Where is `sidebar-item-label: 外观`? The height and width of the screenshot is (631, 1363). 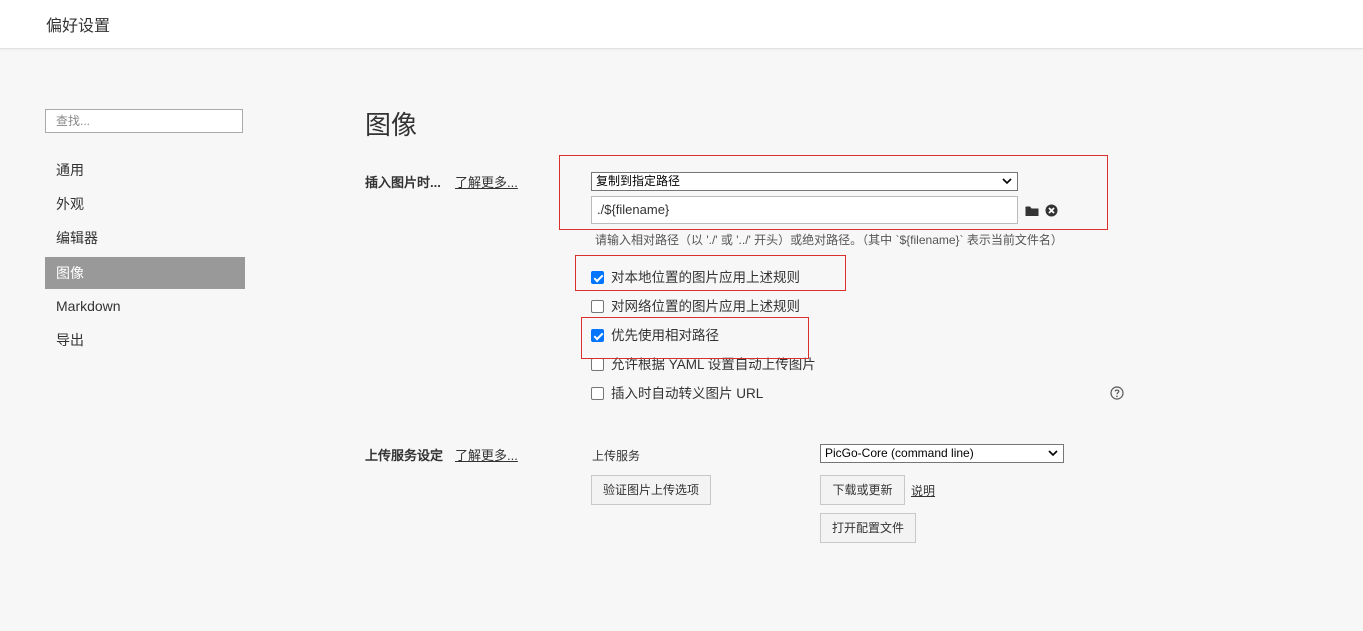 sidebar-item-label: 外观 is located at coordinates (70, 204).